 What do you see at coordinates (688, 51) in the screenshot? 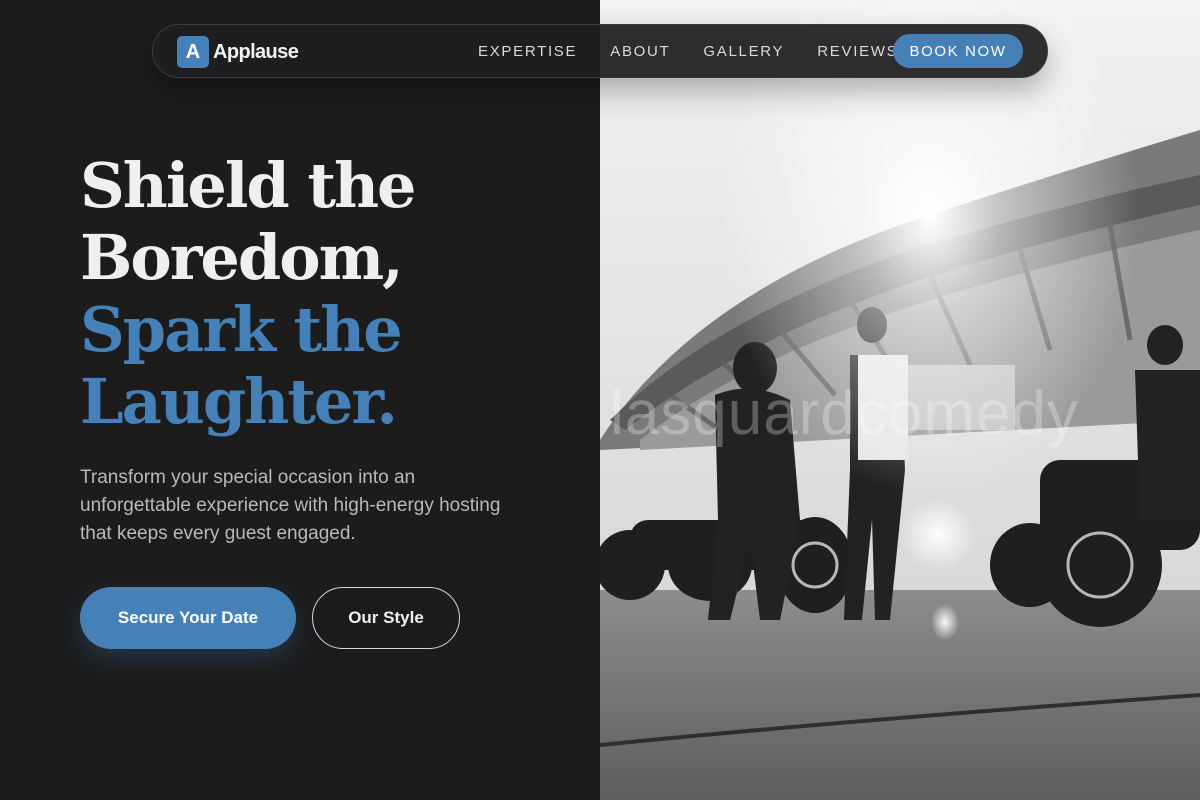
I see `nav-links: EXPERTISE ABOUT GALLERY REVIEWS` at bounding box center [688, 51].